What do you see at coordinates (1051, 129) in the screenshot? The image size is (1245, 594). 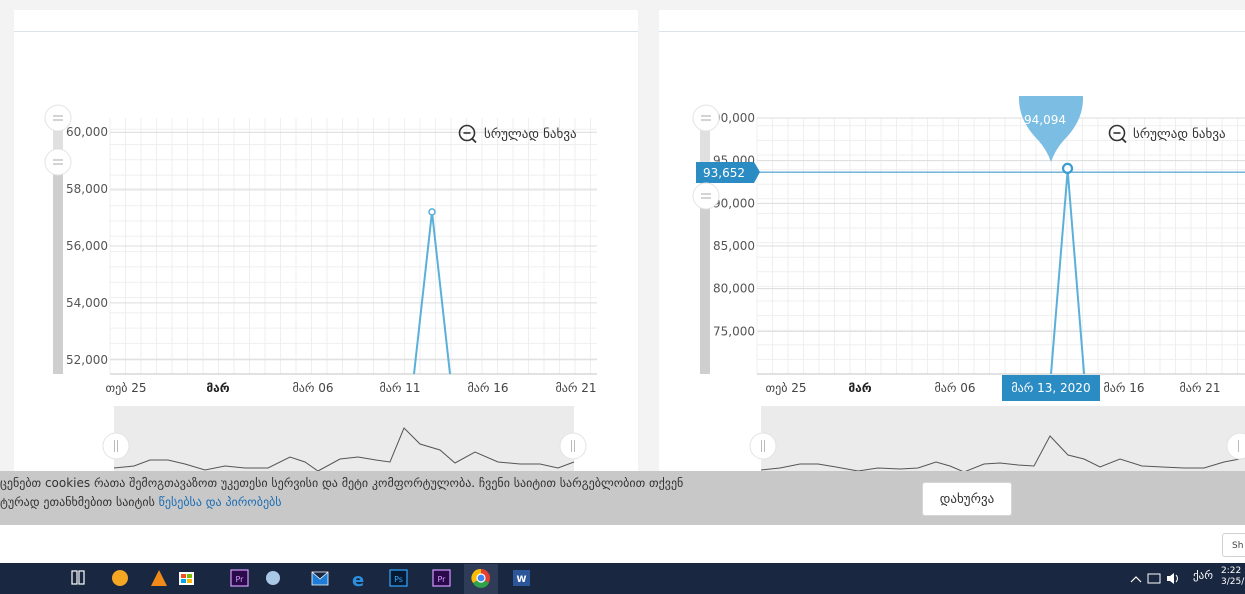 I see `value-tooltip: 94,094` at bounding box center [1051, 129].